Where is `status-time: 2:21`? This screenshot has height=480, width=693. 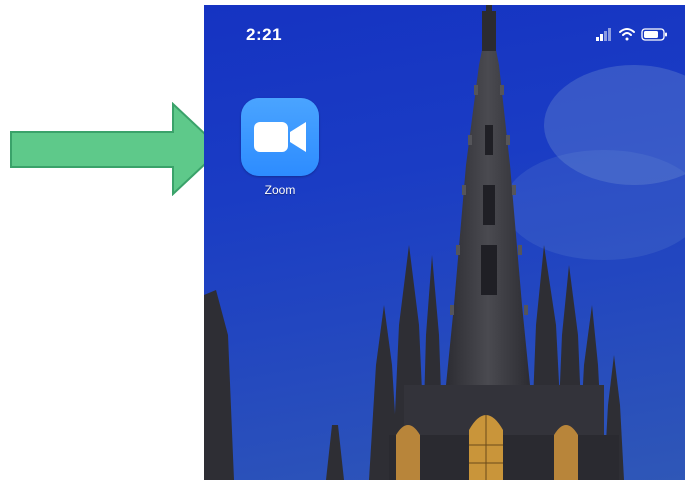
status-time: 2:21 is located at coordinates (264, 34).